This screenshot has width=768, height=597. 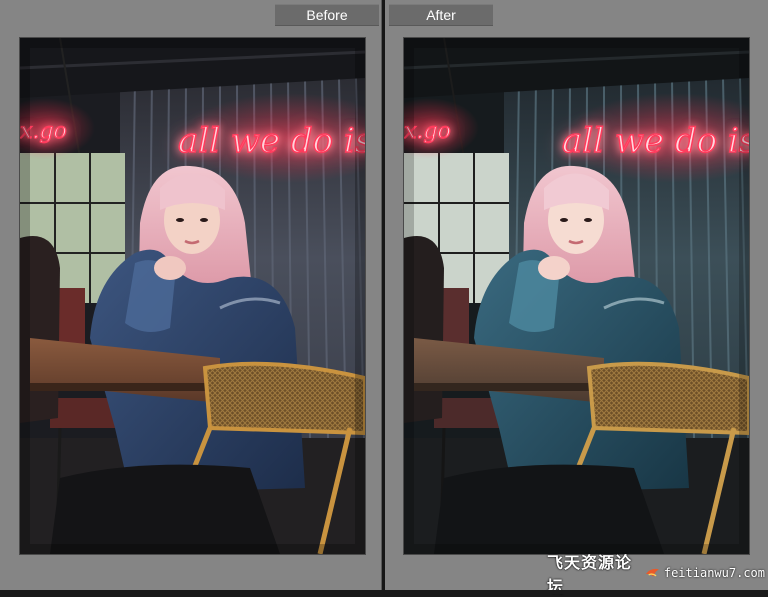 What do you see at coordinates (441, 15) in the screenshot?
I see `after-label: After` at bounding box center [441, 15].